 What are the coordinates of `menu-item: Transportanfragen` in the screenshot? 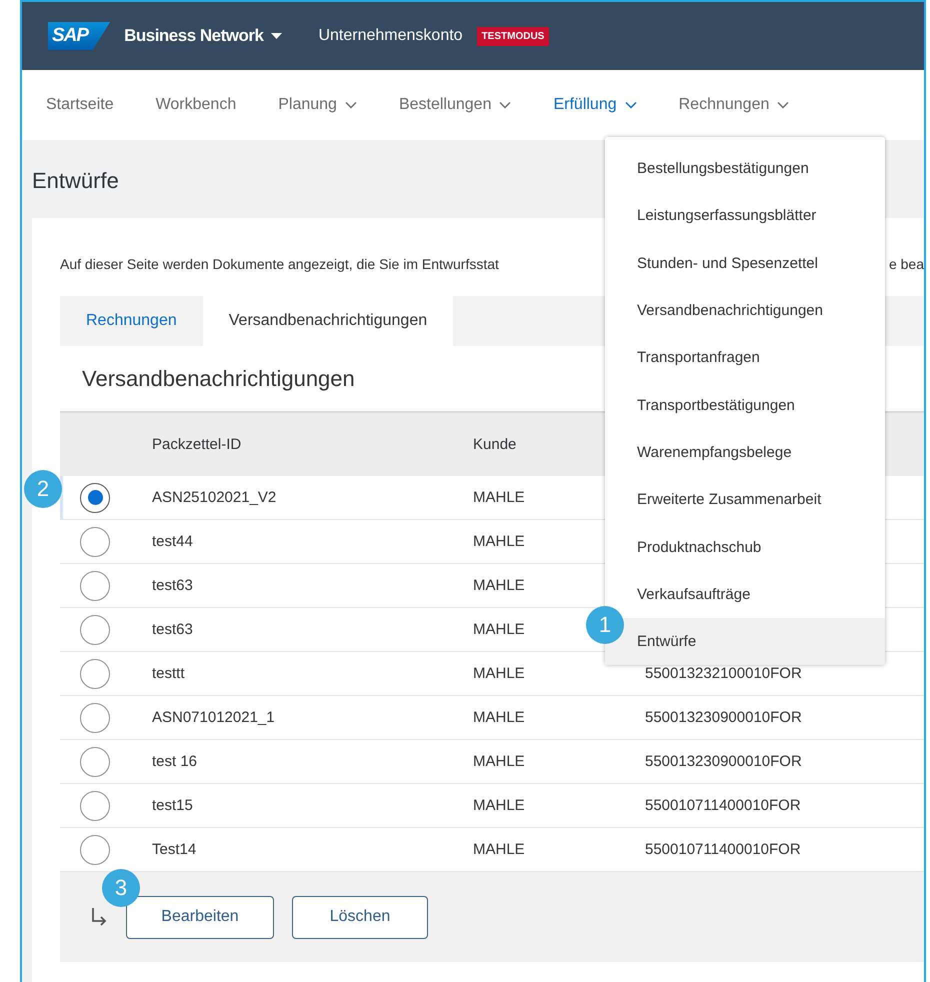 It's located at (745, 358).